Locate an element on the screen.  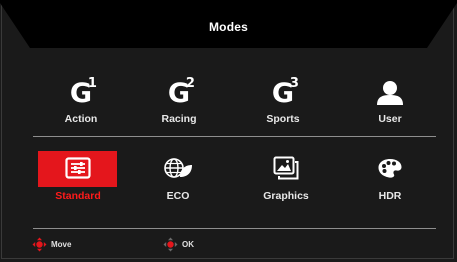
mode-eco: ECO is located at coordinates (178, 183).